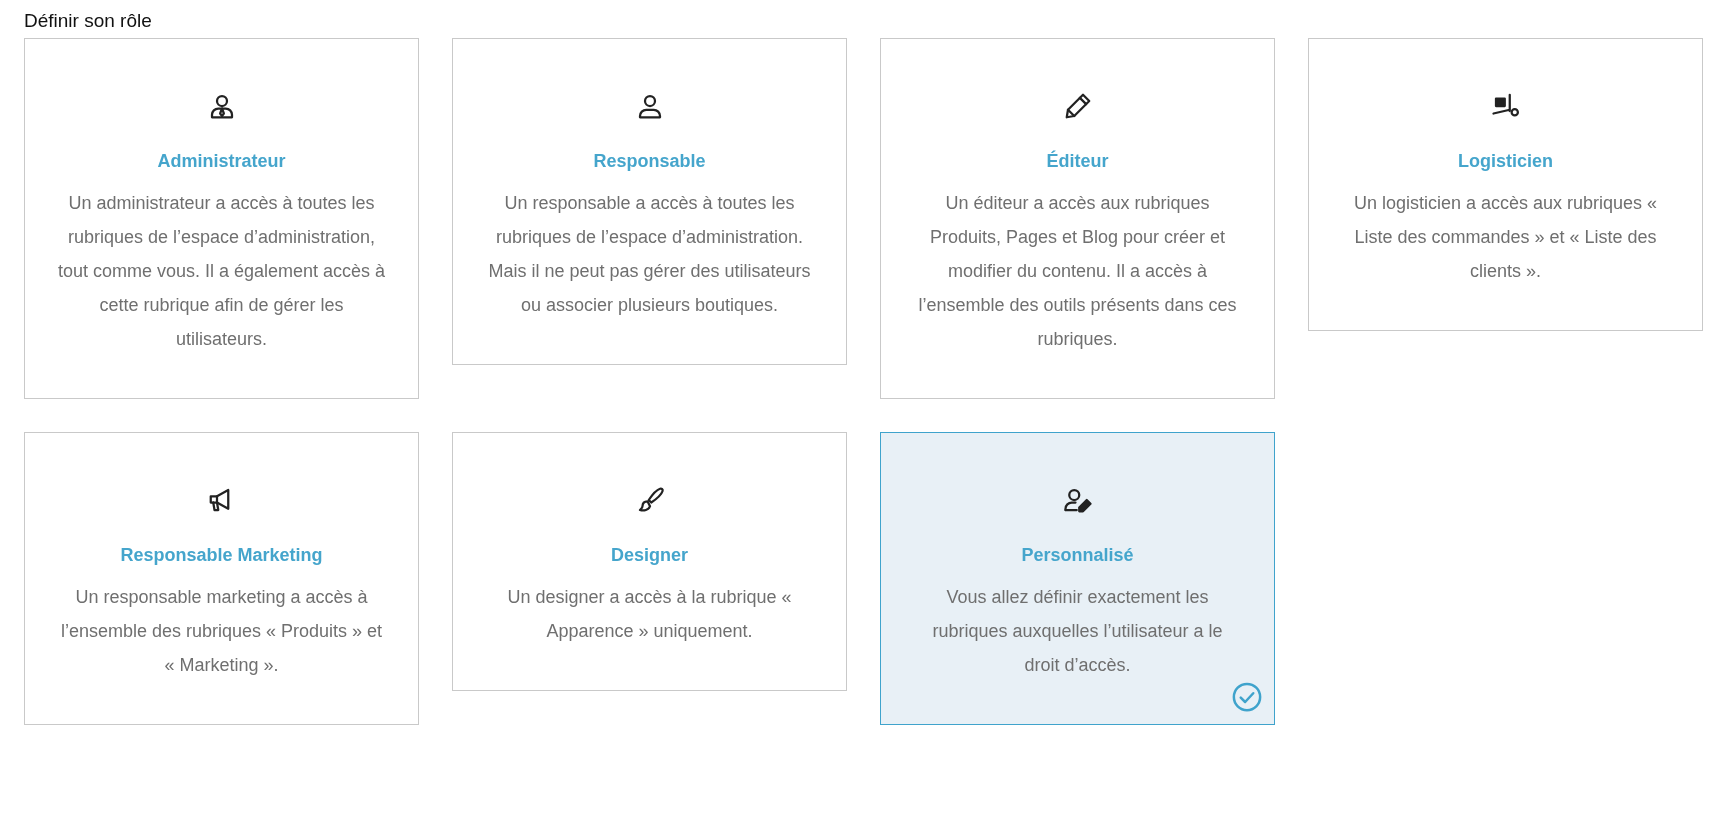 The height and width of the screenshot is (815, 1728). What do you see at coordinates (221, 555) in the screenshot?
I see `role-title: Responsable Marketing` at bounding box center [221, 555].